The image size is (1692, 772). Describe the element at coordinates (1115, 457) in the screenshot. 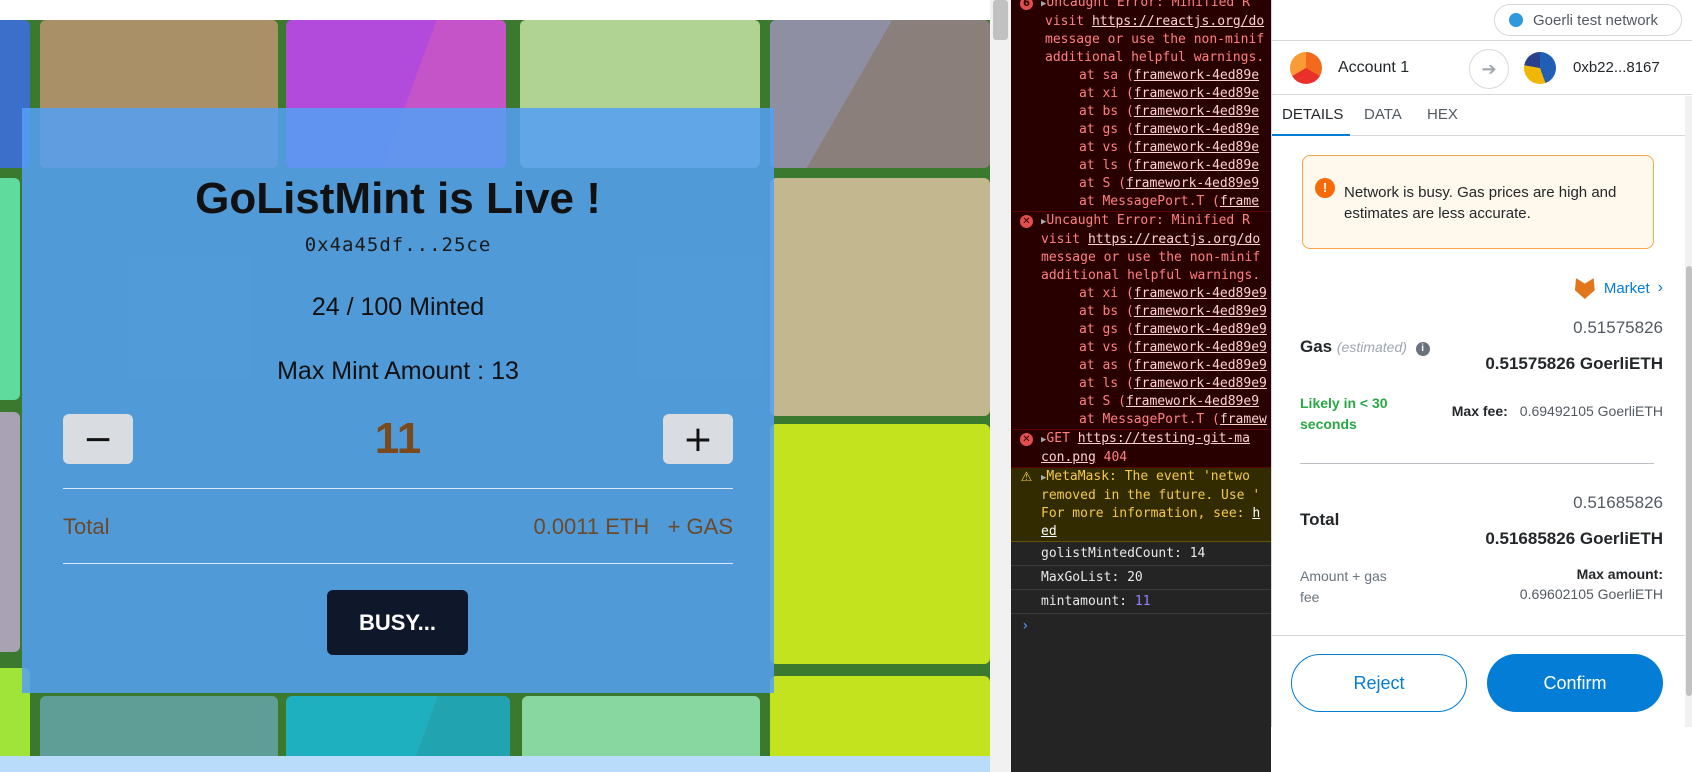

I see `status-code: 404` at that location.